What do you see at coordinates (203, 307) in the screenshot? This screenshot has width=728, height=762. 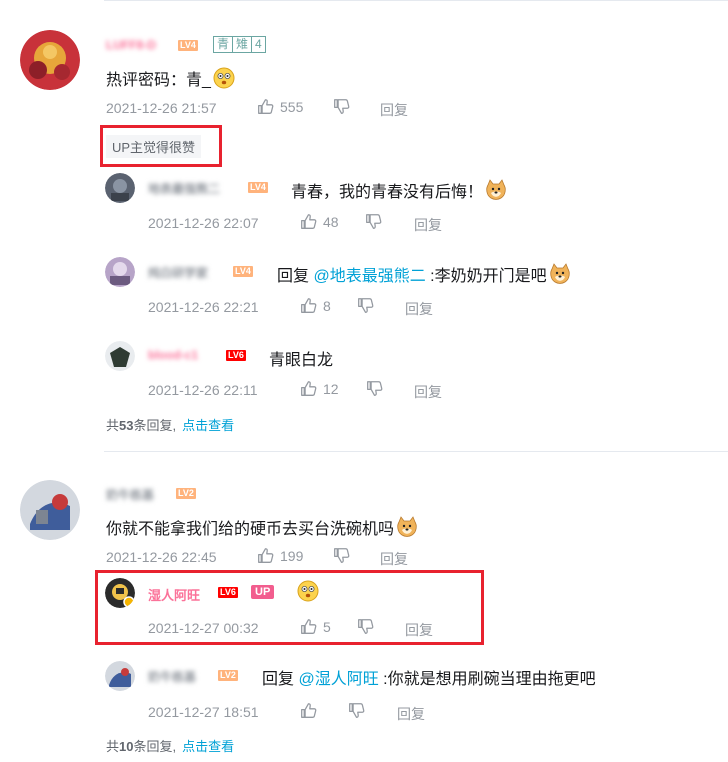 I see `reply-time: 2021-12-26 22:21` at bounding box center [203, 307].